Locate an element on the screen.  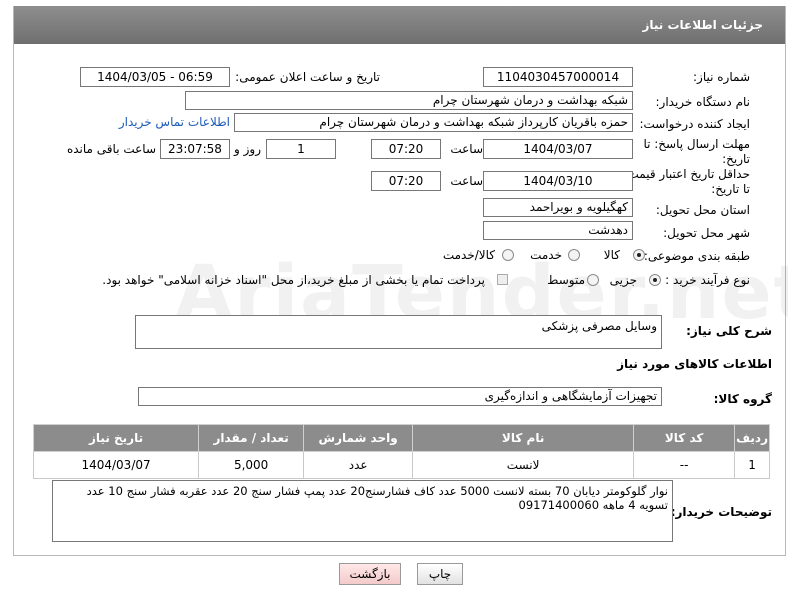
description-field: وسایل مصرفی پزشکی is located at coordinates (398, 332).